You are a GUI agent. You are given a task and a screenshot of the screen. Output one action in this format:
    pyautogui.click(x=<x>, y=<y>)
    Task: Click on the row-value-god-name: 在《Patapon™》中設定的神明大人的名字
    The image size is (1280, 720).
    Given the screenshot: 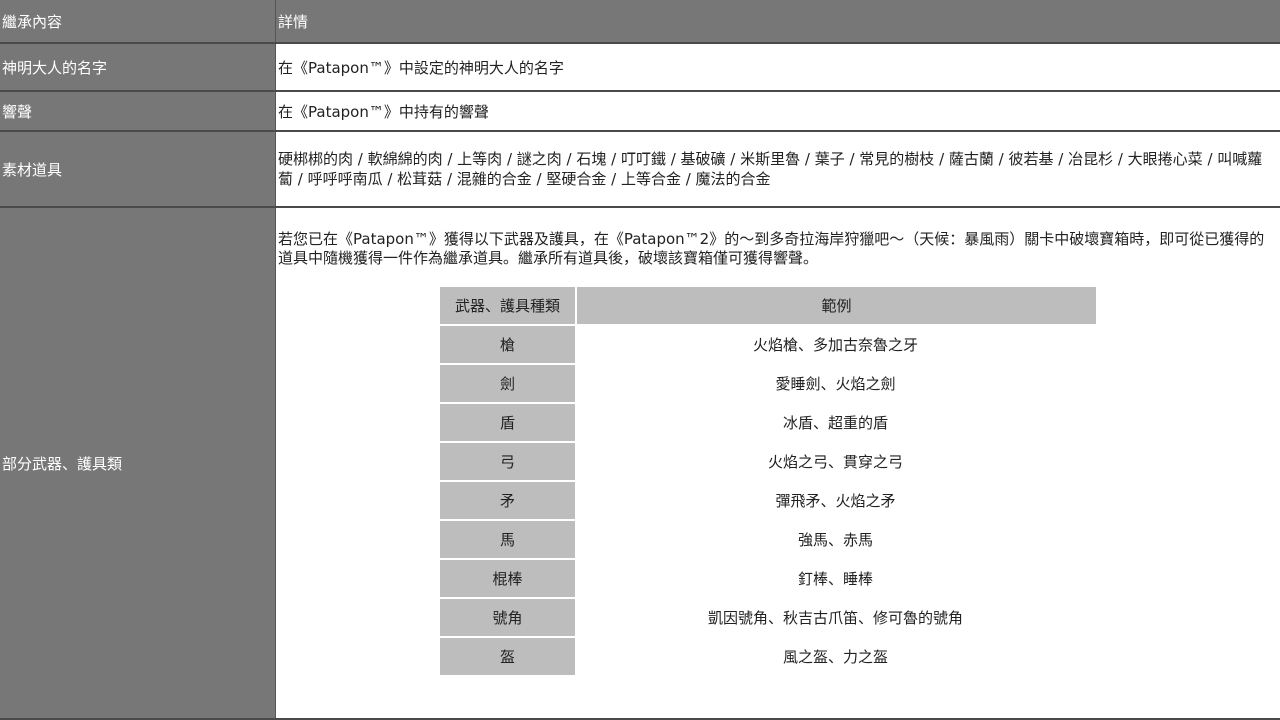 What is the action you would take?
    pyautogui.click(x=421, y=67)
    